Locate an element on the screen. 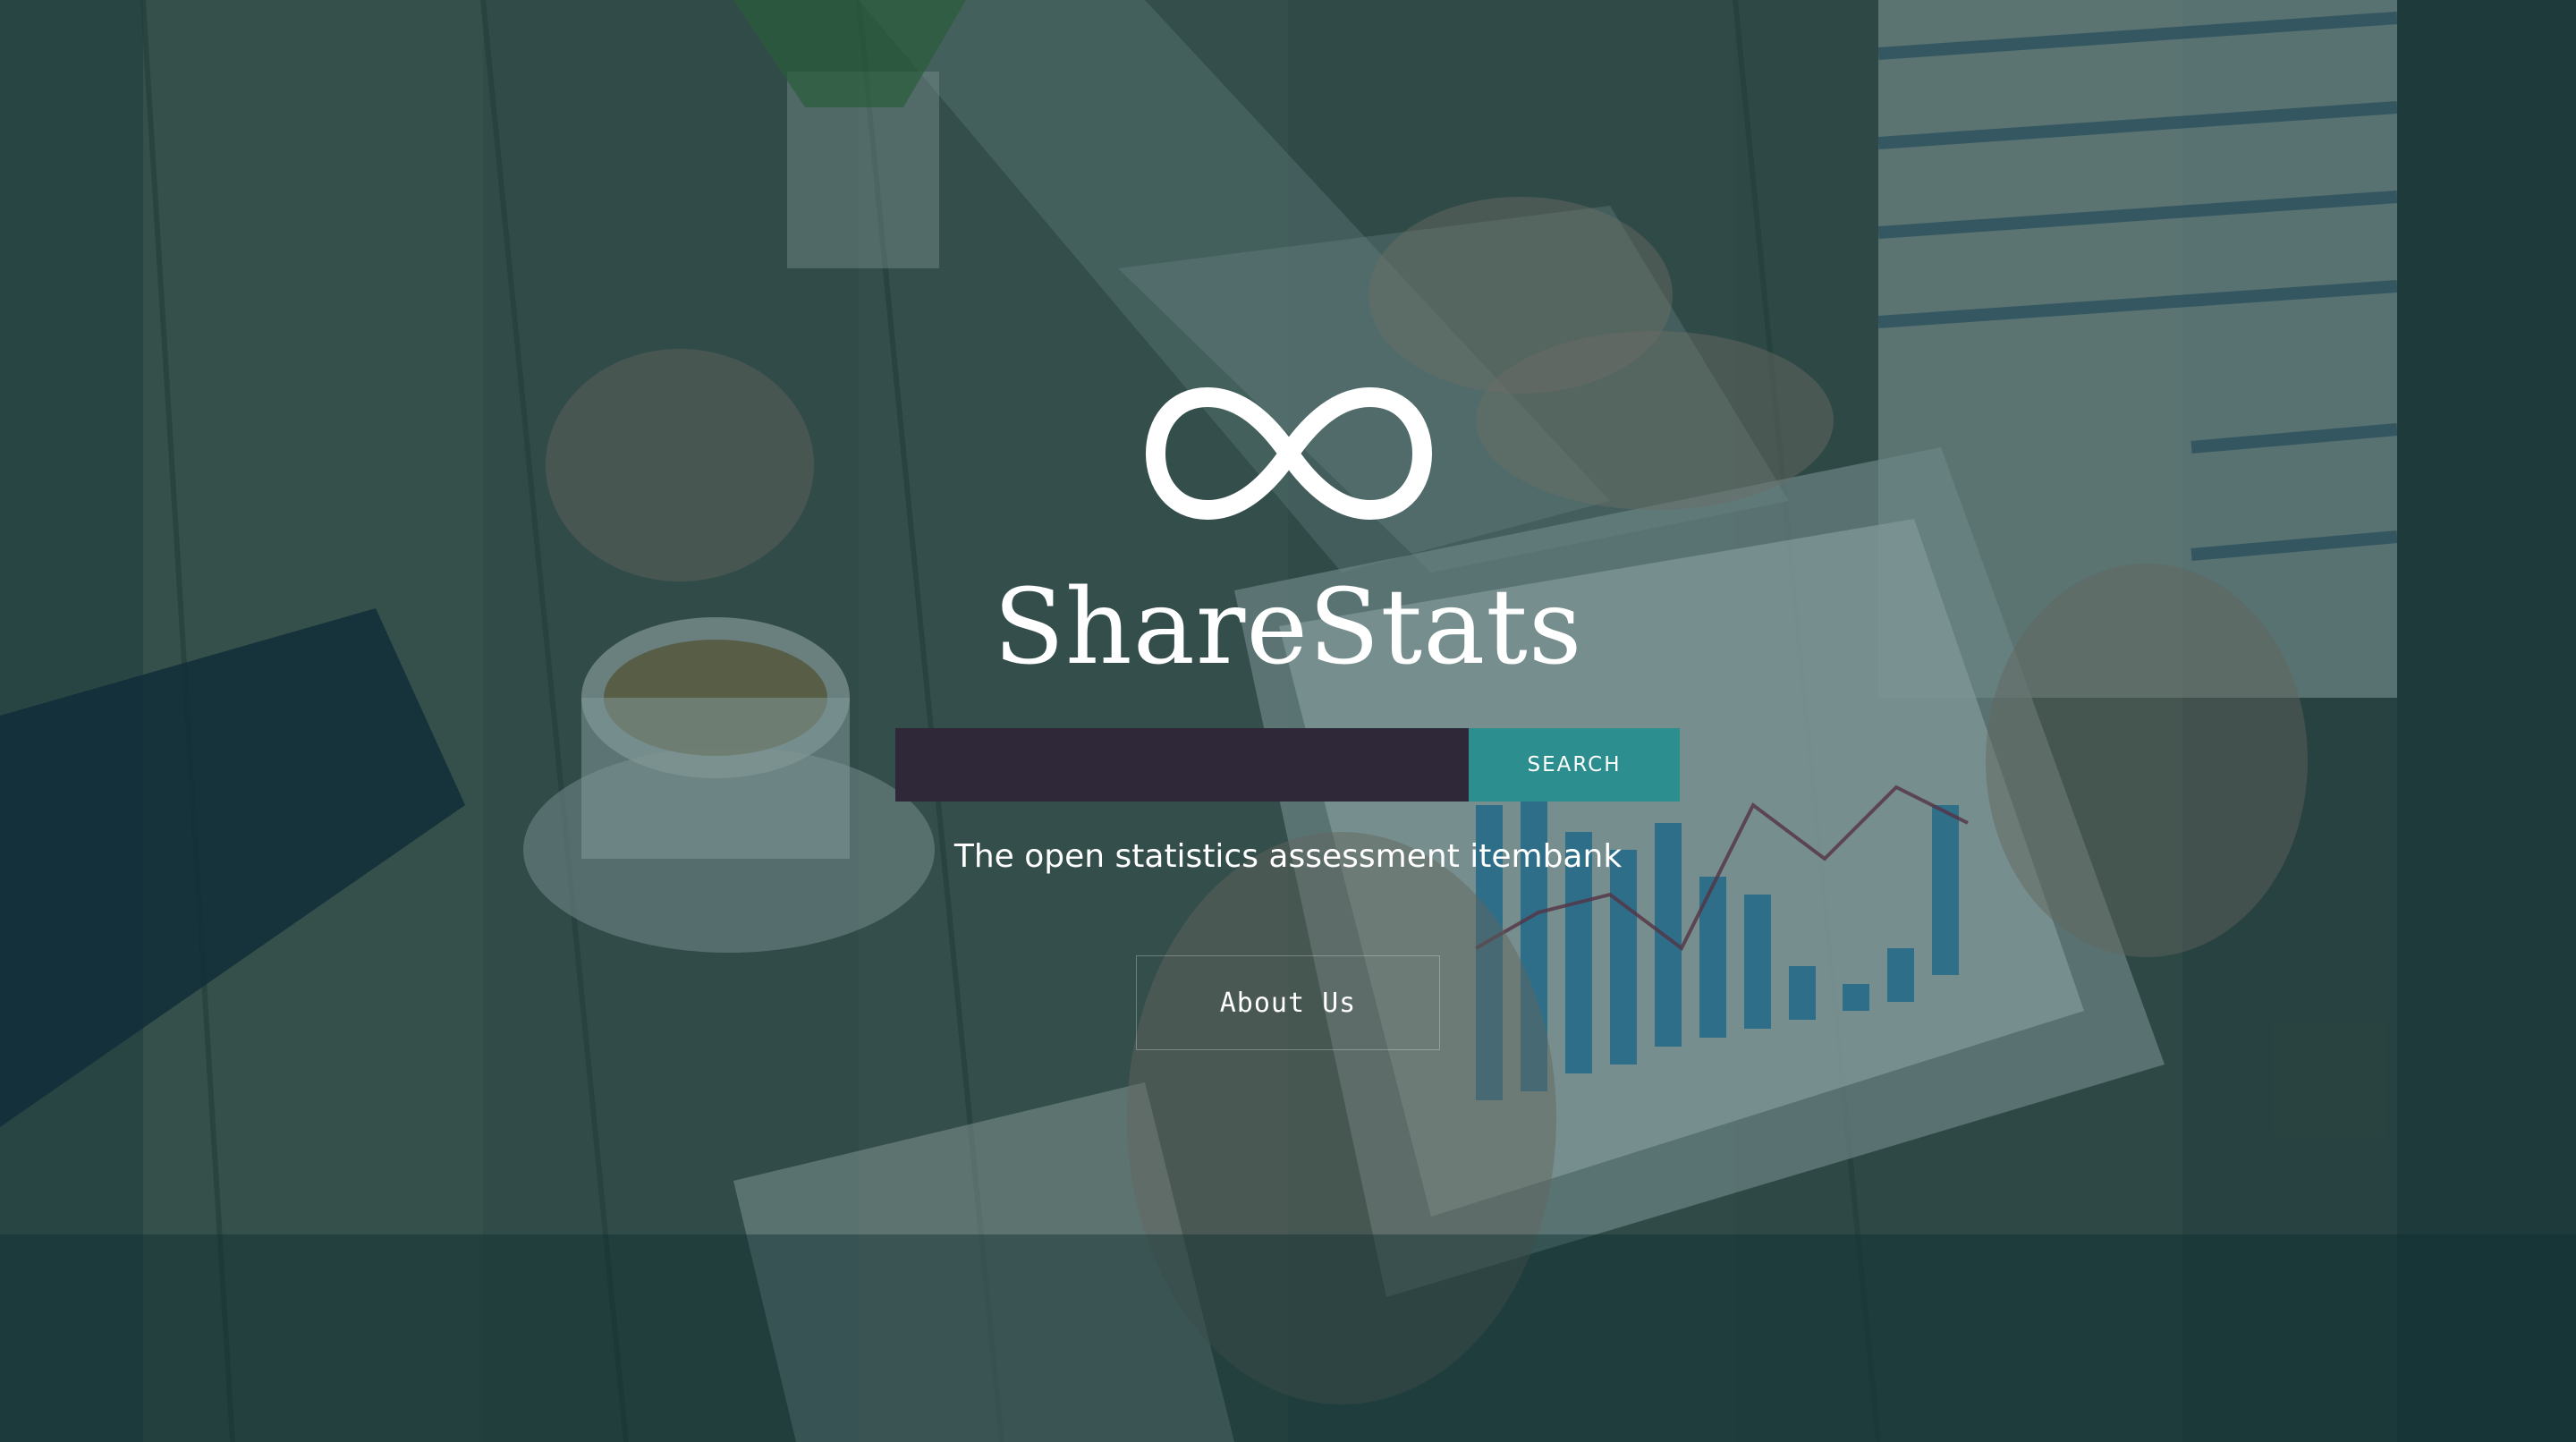  search-button: SEARCH is located at coordinates (1574, 765).